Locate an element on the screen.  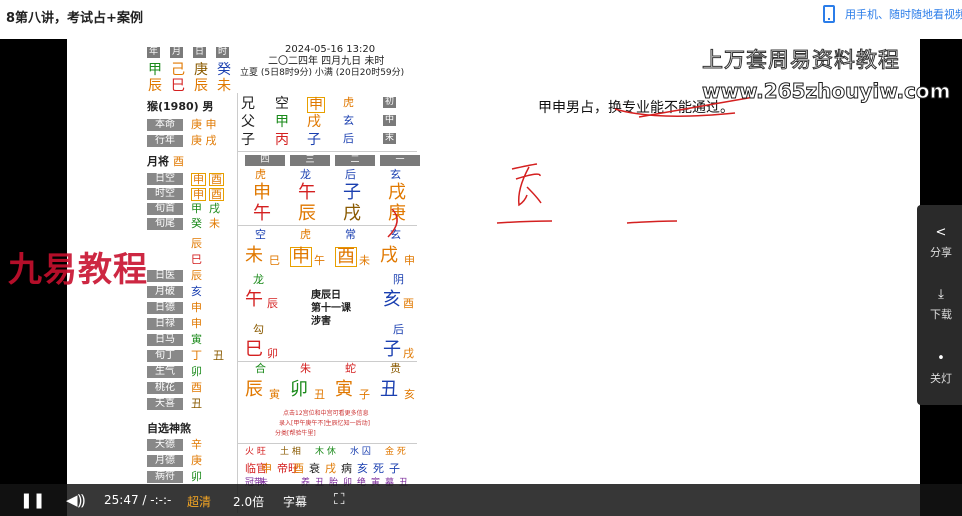
yuejiang-value: 酉 is located at coordinates (178, 161).